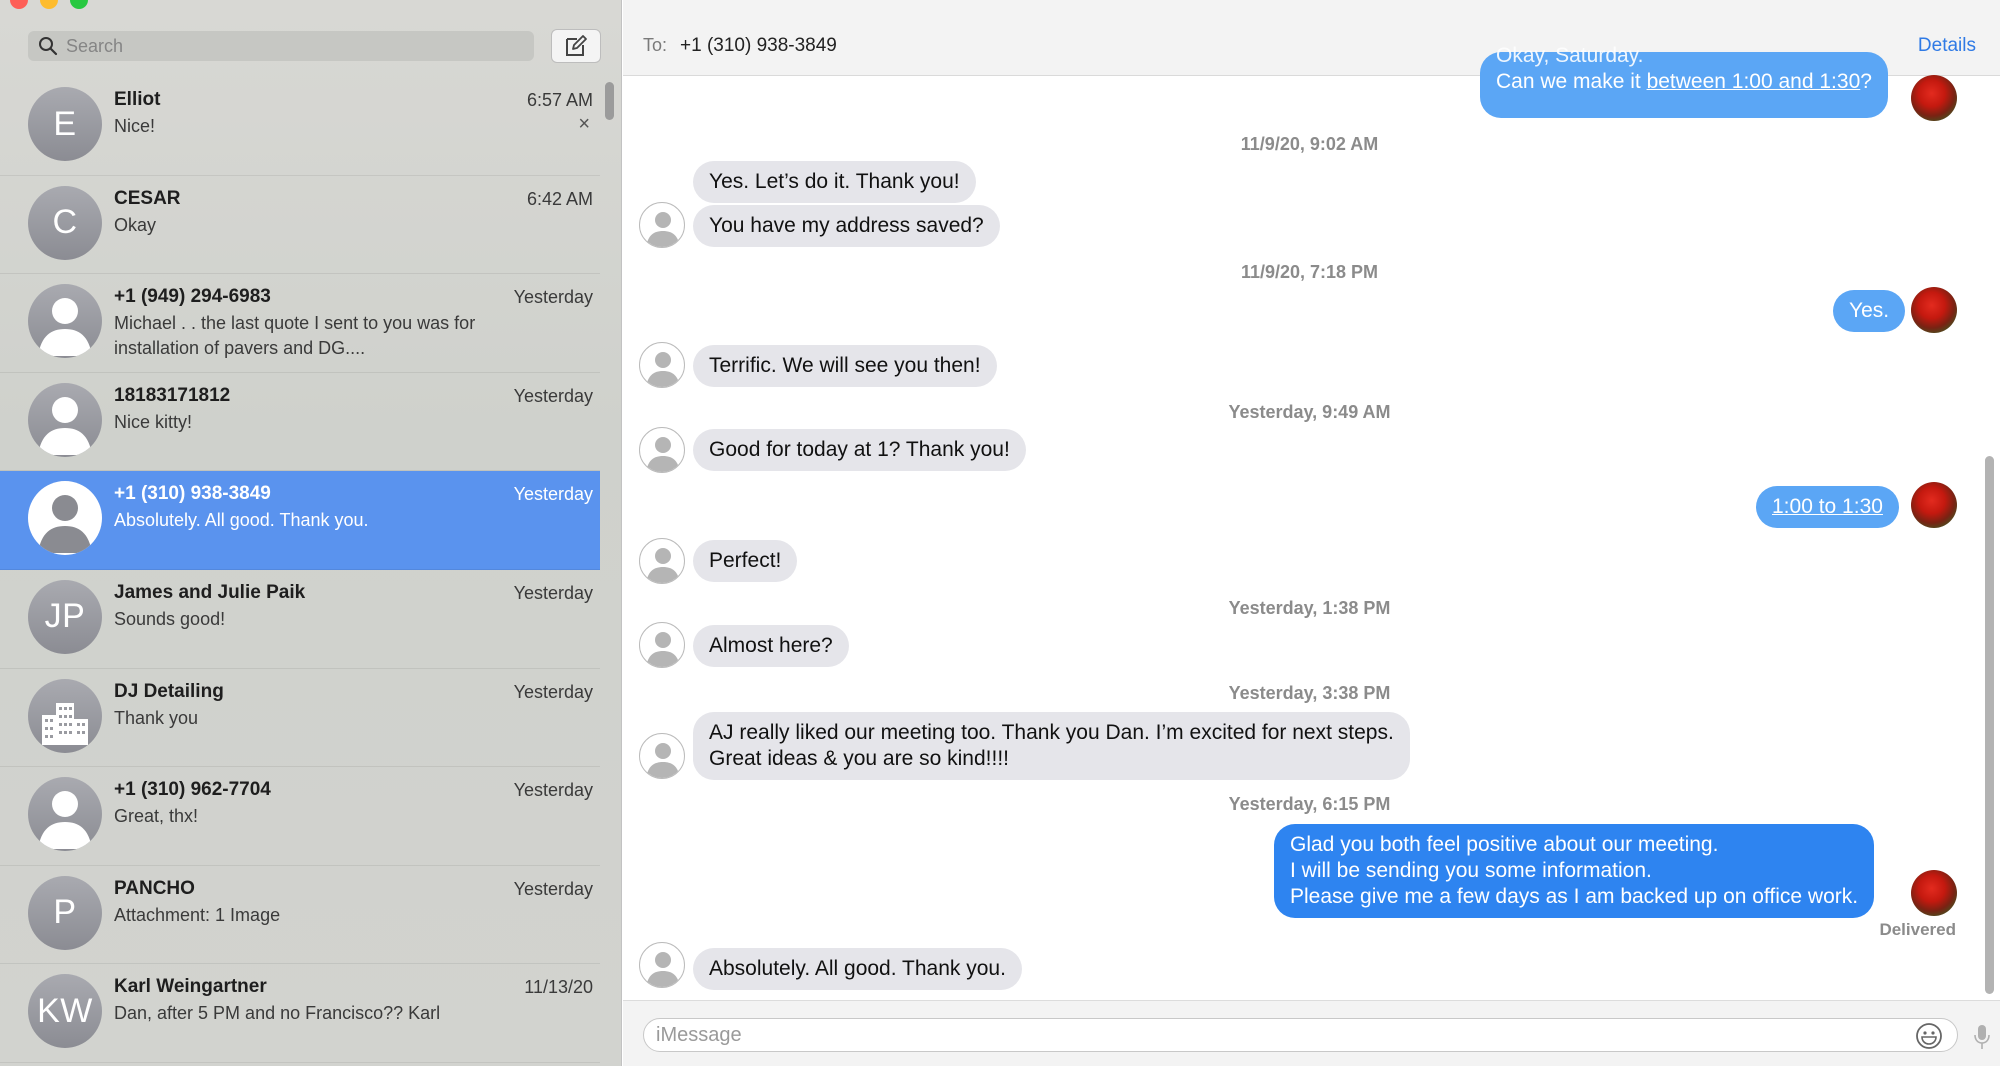 This screenshot has height=1066, width=2000. I want to click on message-input, so click(1266, 1035).